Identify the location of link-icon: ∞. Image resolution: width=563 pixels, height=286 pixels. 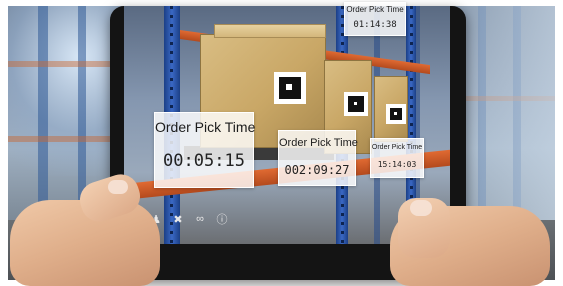
(200, 219).